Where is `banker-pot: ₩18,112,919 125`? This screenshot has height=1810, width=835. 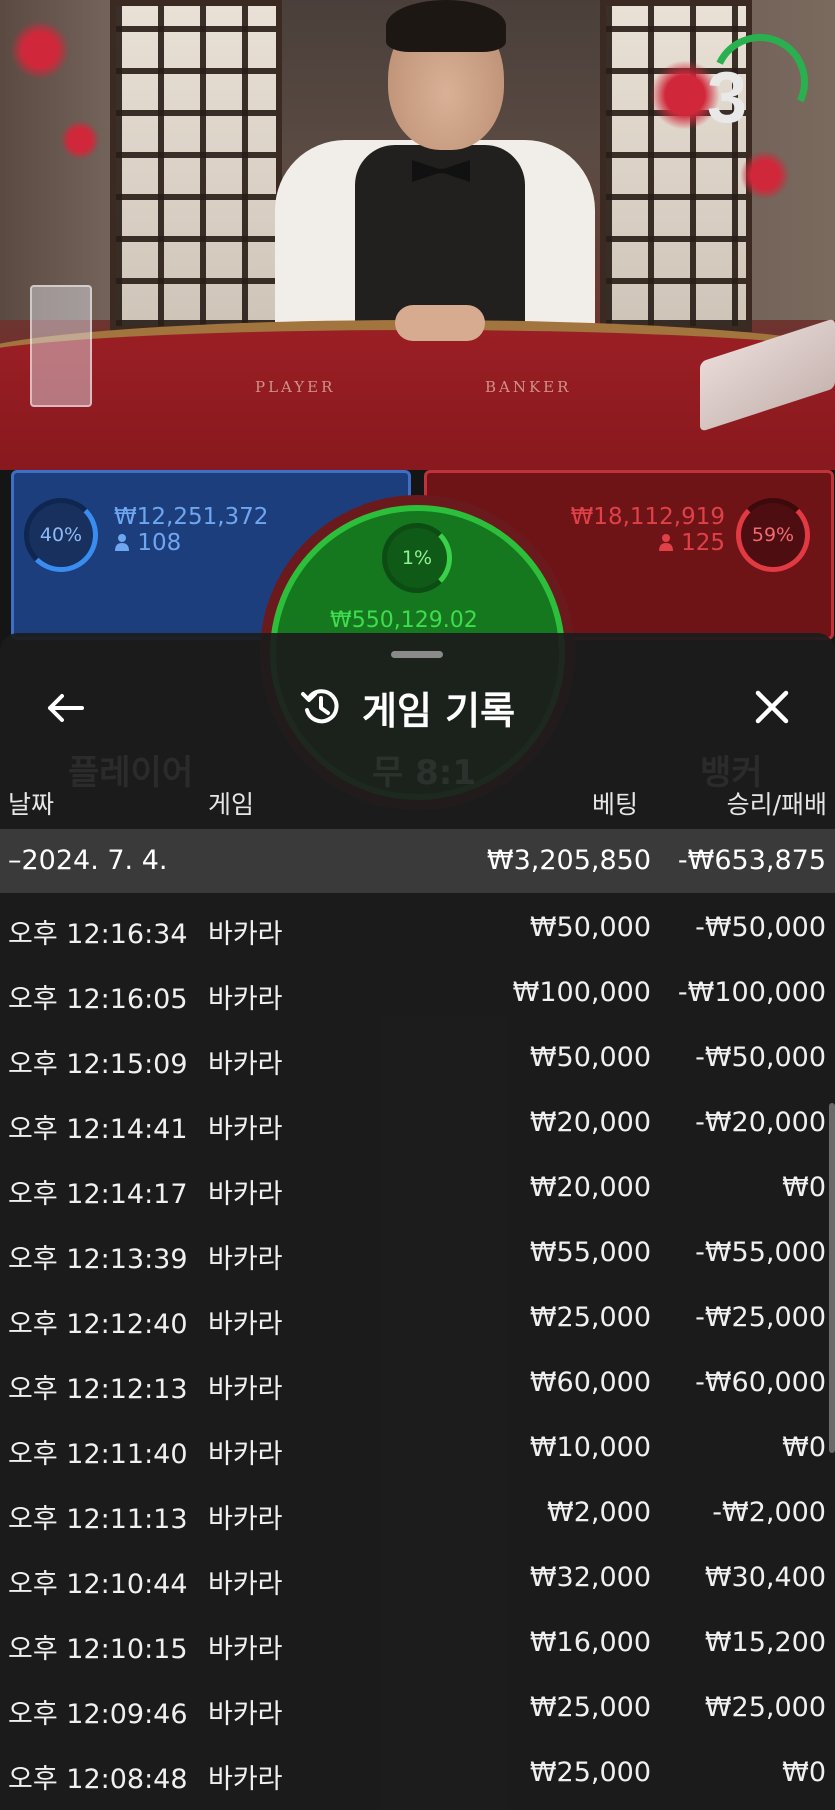 banker-pot: ₩18,112,919 125 is located at coordinates (648, 530).